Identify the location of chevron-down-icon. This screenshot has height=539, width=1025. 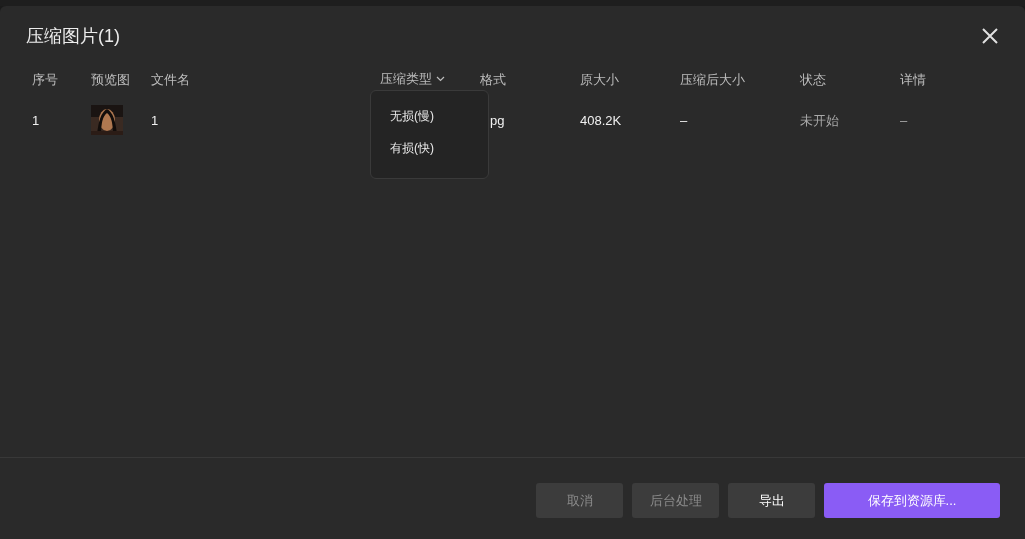
(440, 79).